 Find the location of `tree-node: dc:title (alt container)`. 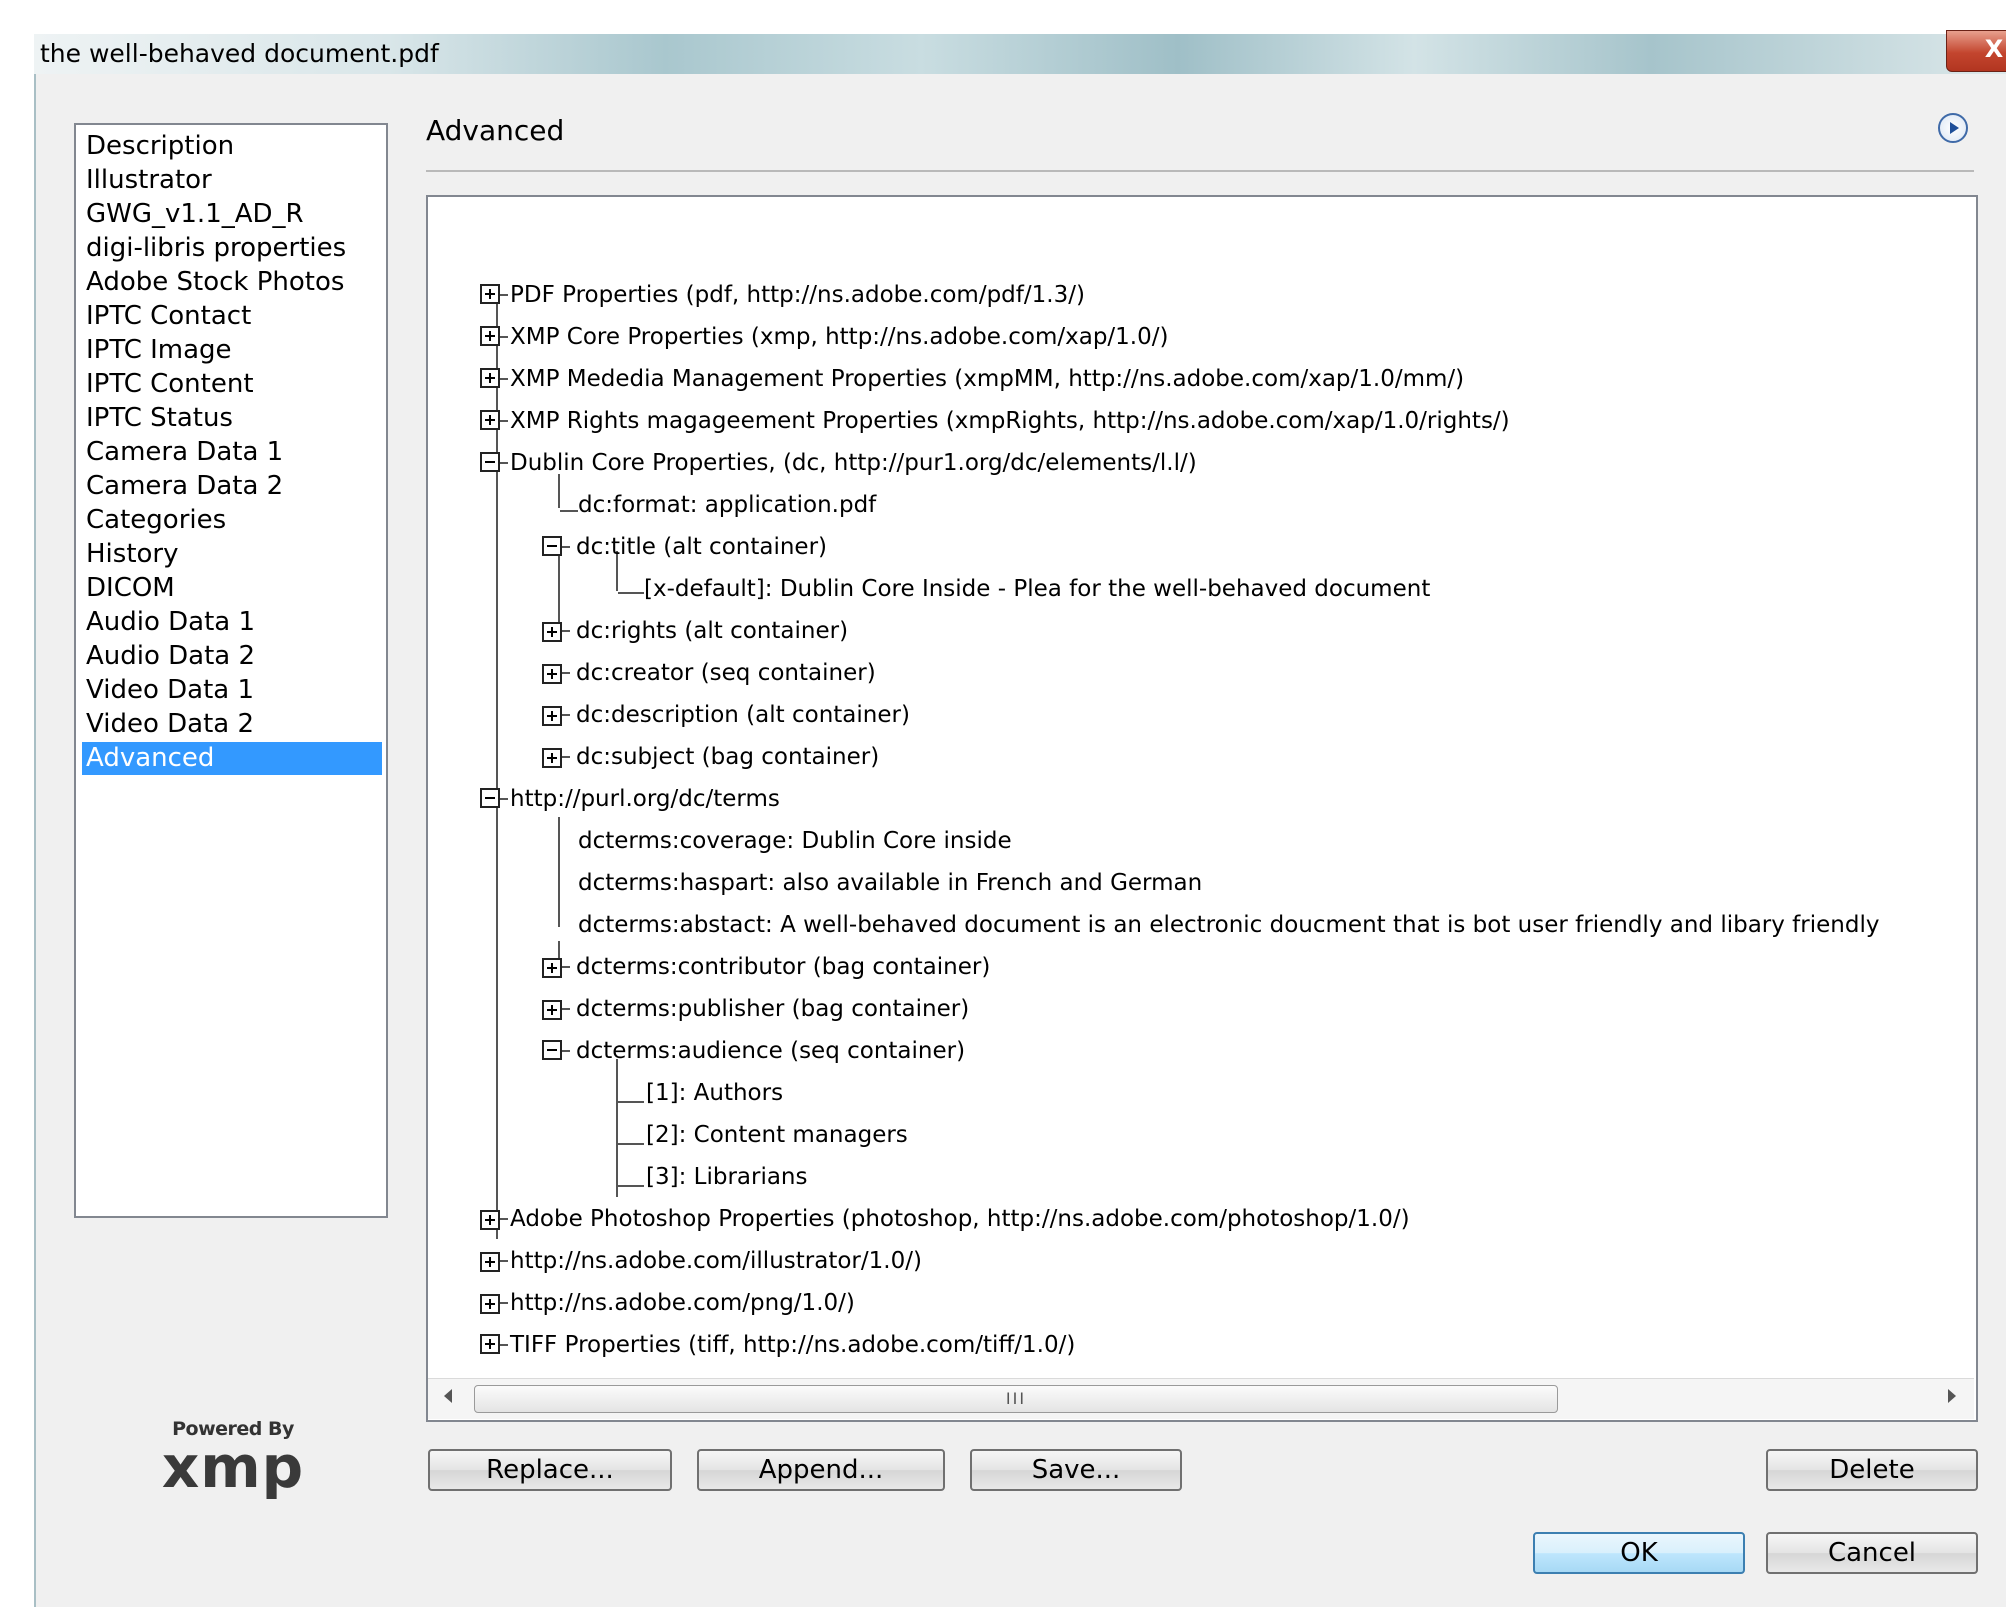

tree-node: dc:title (alt container) is located at coordinates (684, 547).